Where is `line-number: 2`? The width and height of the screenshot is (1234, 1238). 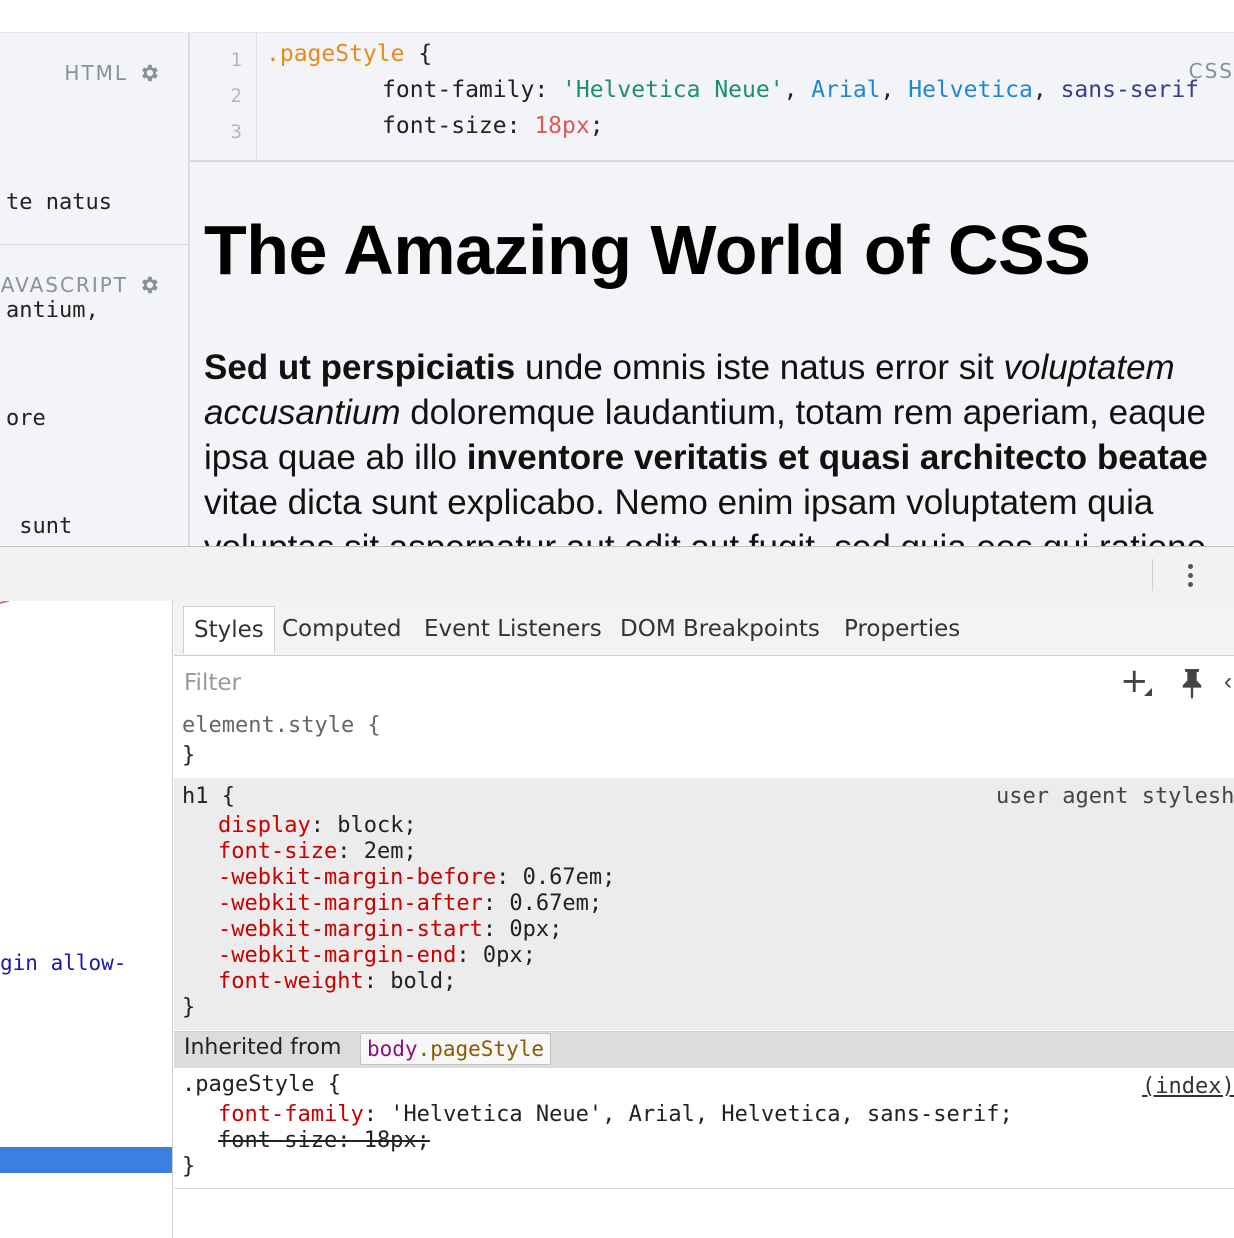 line-number: 2 is located at coordinates (236, 96).